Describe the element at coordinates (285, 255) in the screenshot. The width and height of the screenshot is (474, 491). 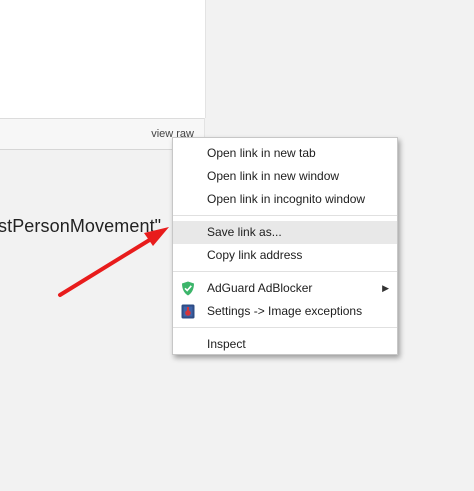
I see `menu-copy-link-address: Copy link address` at that location.